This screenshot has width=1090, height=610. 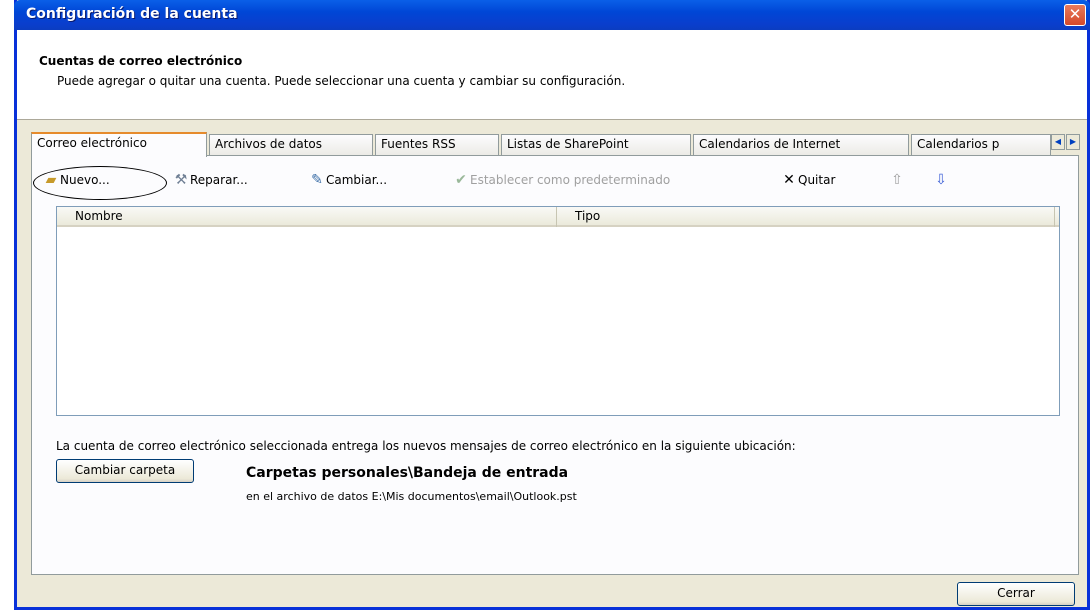 What do you see at coordinates (806, 217) in the screenshot?
I see `column-header-type: Tipo` at bounding box center [806, 217].